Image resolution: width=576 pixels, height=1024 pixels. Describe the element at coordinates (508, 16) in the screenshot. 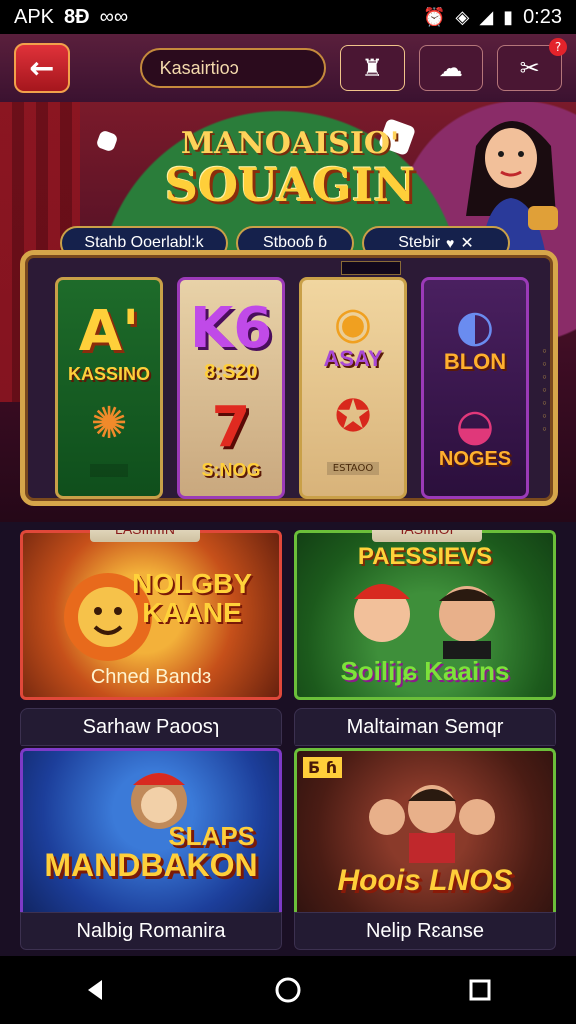

I see `battery-icon: ▮` at that location.